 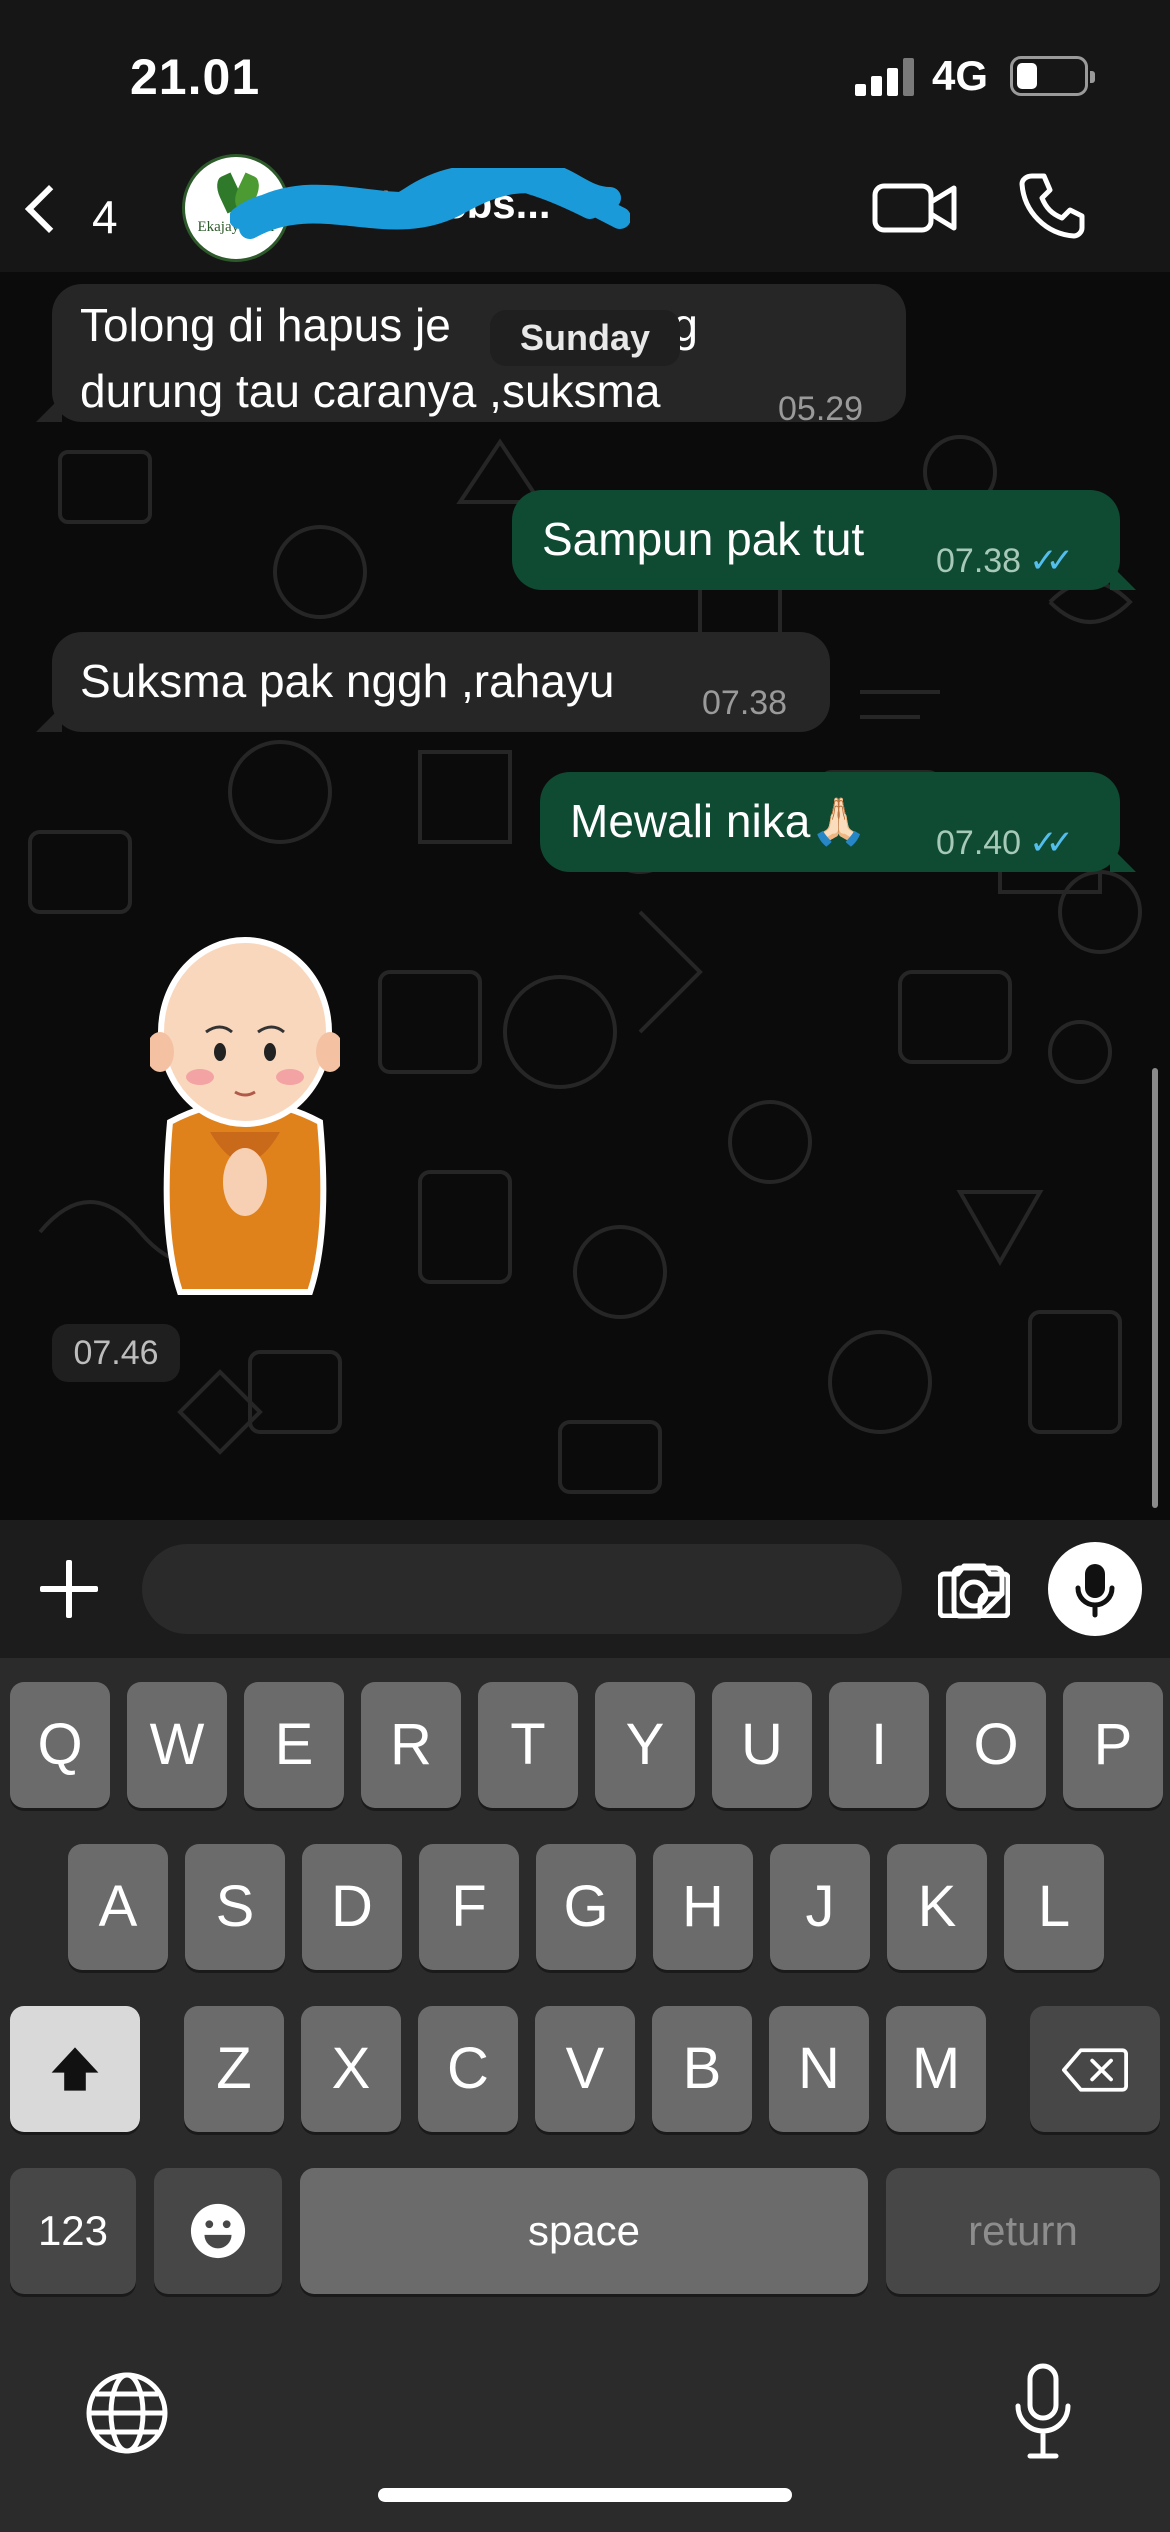 What do you see at coordinates (885, 77) in the screenshot?
I see `cellular-signal-icon` at bounding box center [885, 77].